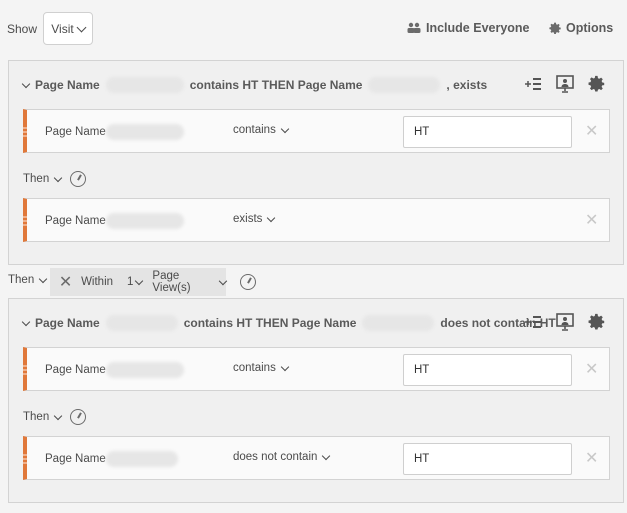  I want to click on people-icon, so click(414, 27).